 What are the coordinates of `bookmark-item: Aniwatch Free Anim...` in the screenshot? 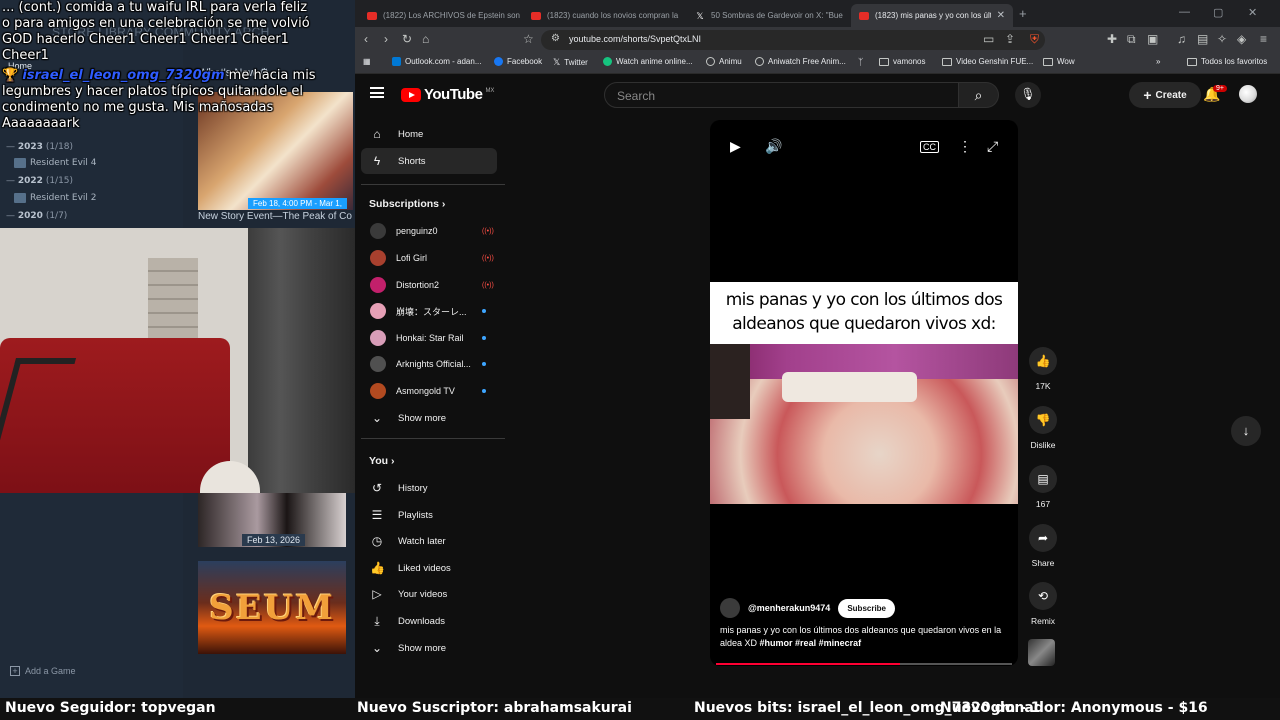 It's located at (800, 61).